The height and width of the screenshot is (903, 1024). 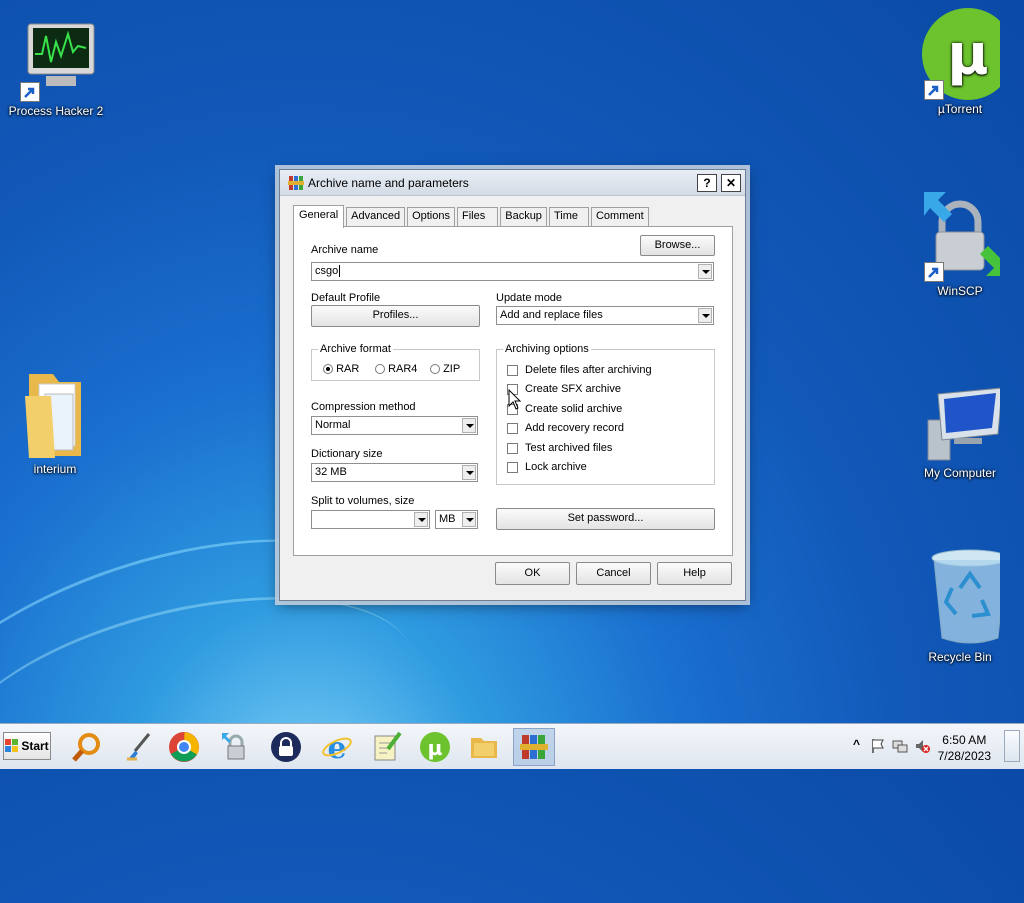 What do you see at coordinates (55, 422) in the screenshot?
I see `desktop-icon-interium: interium` at bounding box center [55, 422].